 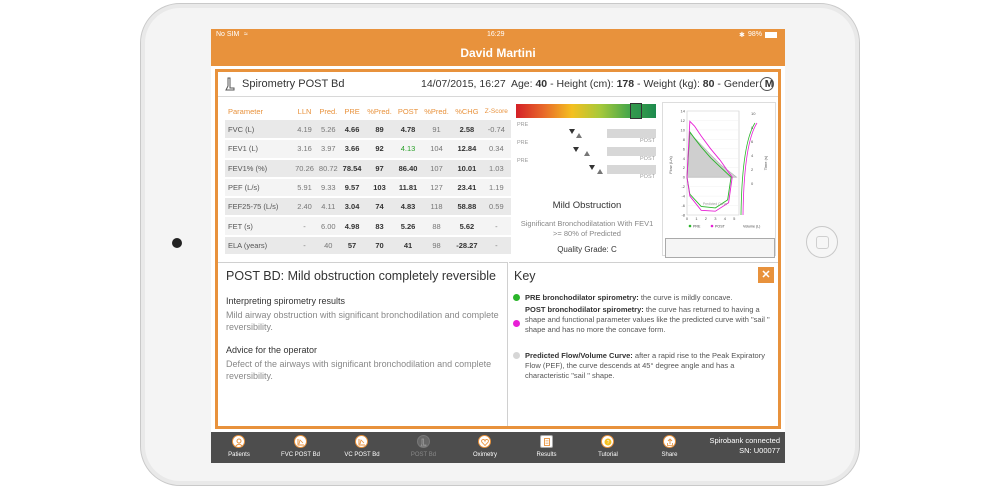 I want to click on table-cell: 4.66, so click(x=352, y=130).